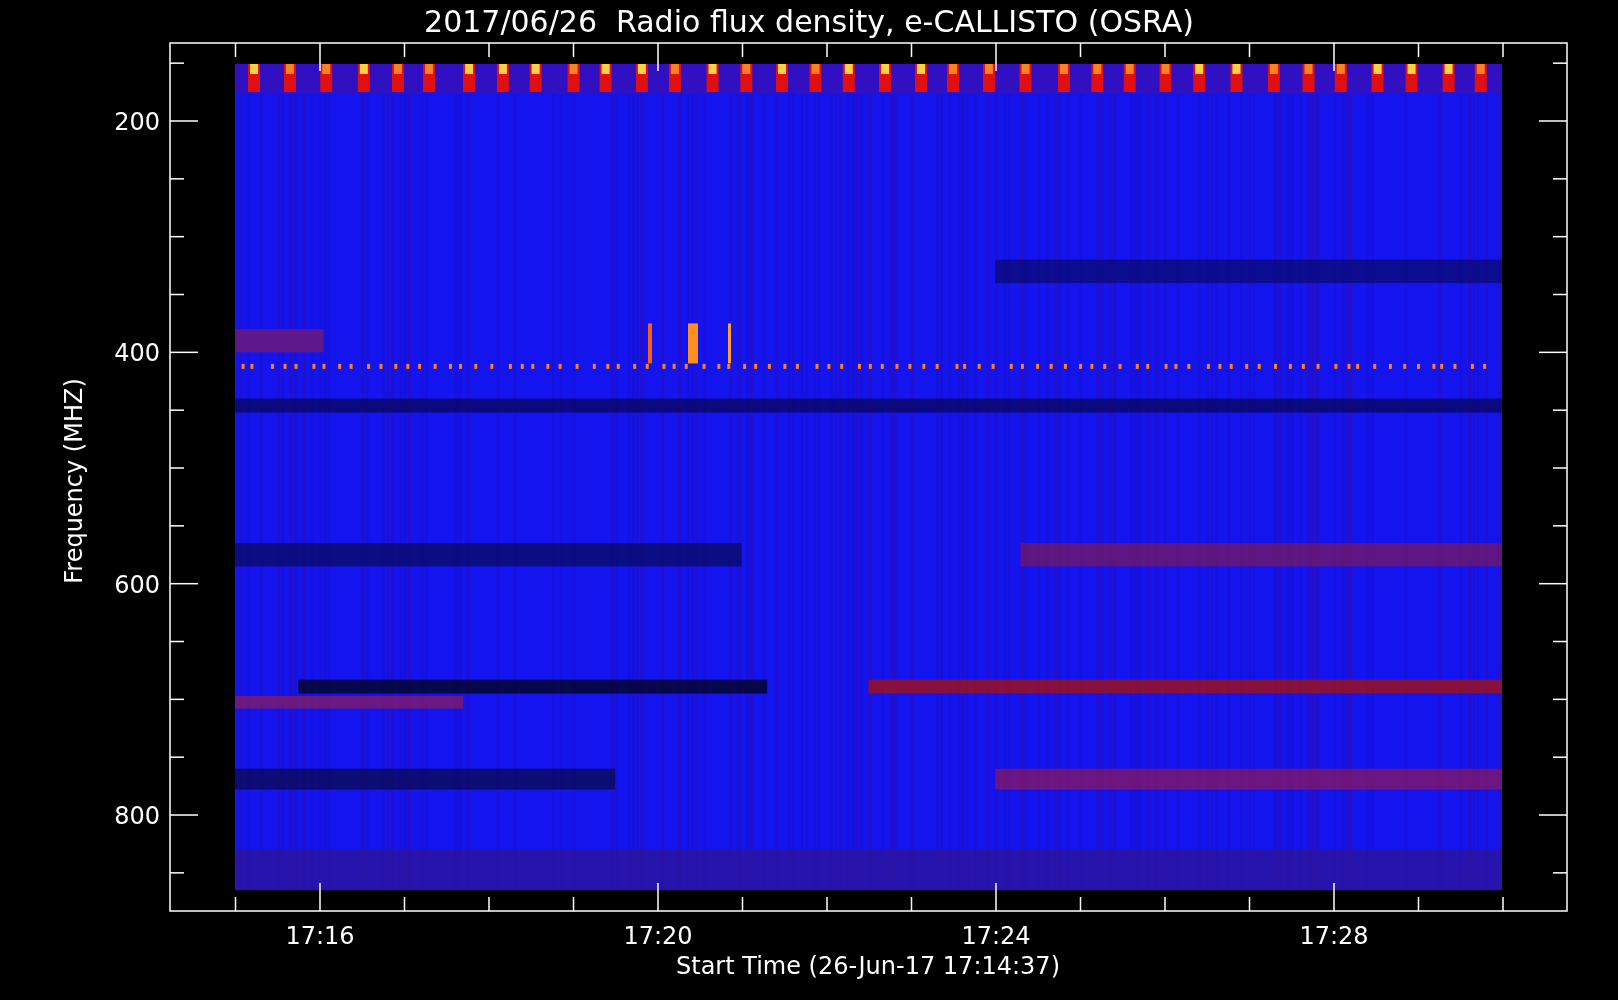 The width and height of the screenshot is (1618, 1000). What do you see at coordinates (137, 122) in the screenshot?
I see `tick-label: 200` at bounding box center [137, 122].